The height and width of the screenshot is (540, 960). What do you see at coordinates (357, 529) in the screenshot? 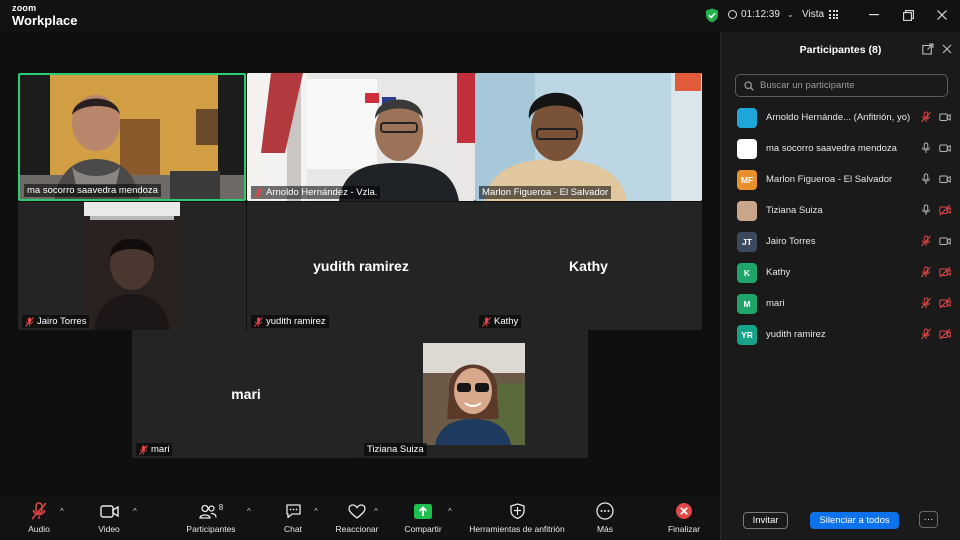
I see `react-label: Reaccionar` at bounding box center [357, 529].